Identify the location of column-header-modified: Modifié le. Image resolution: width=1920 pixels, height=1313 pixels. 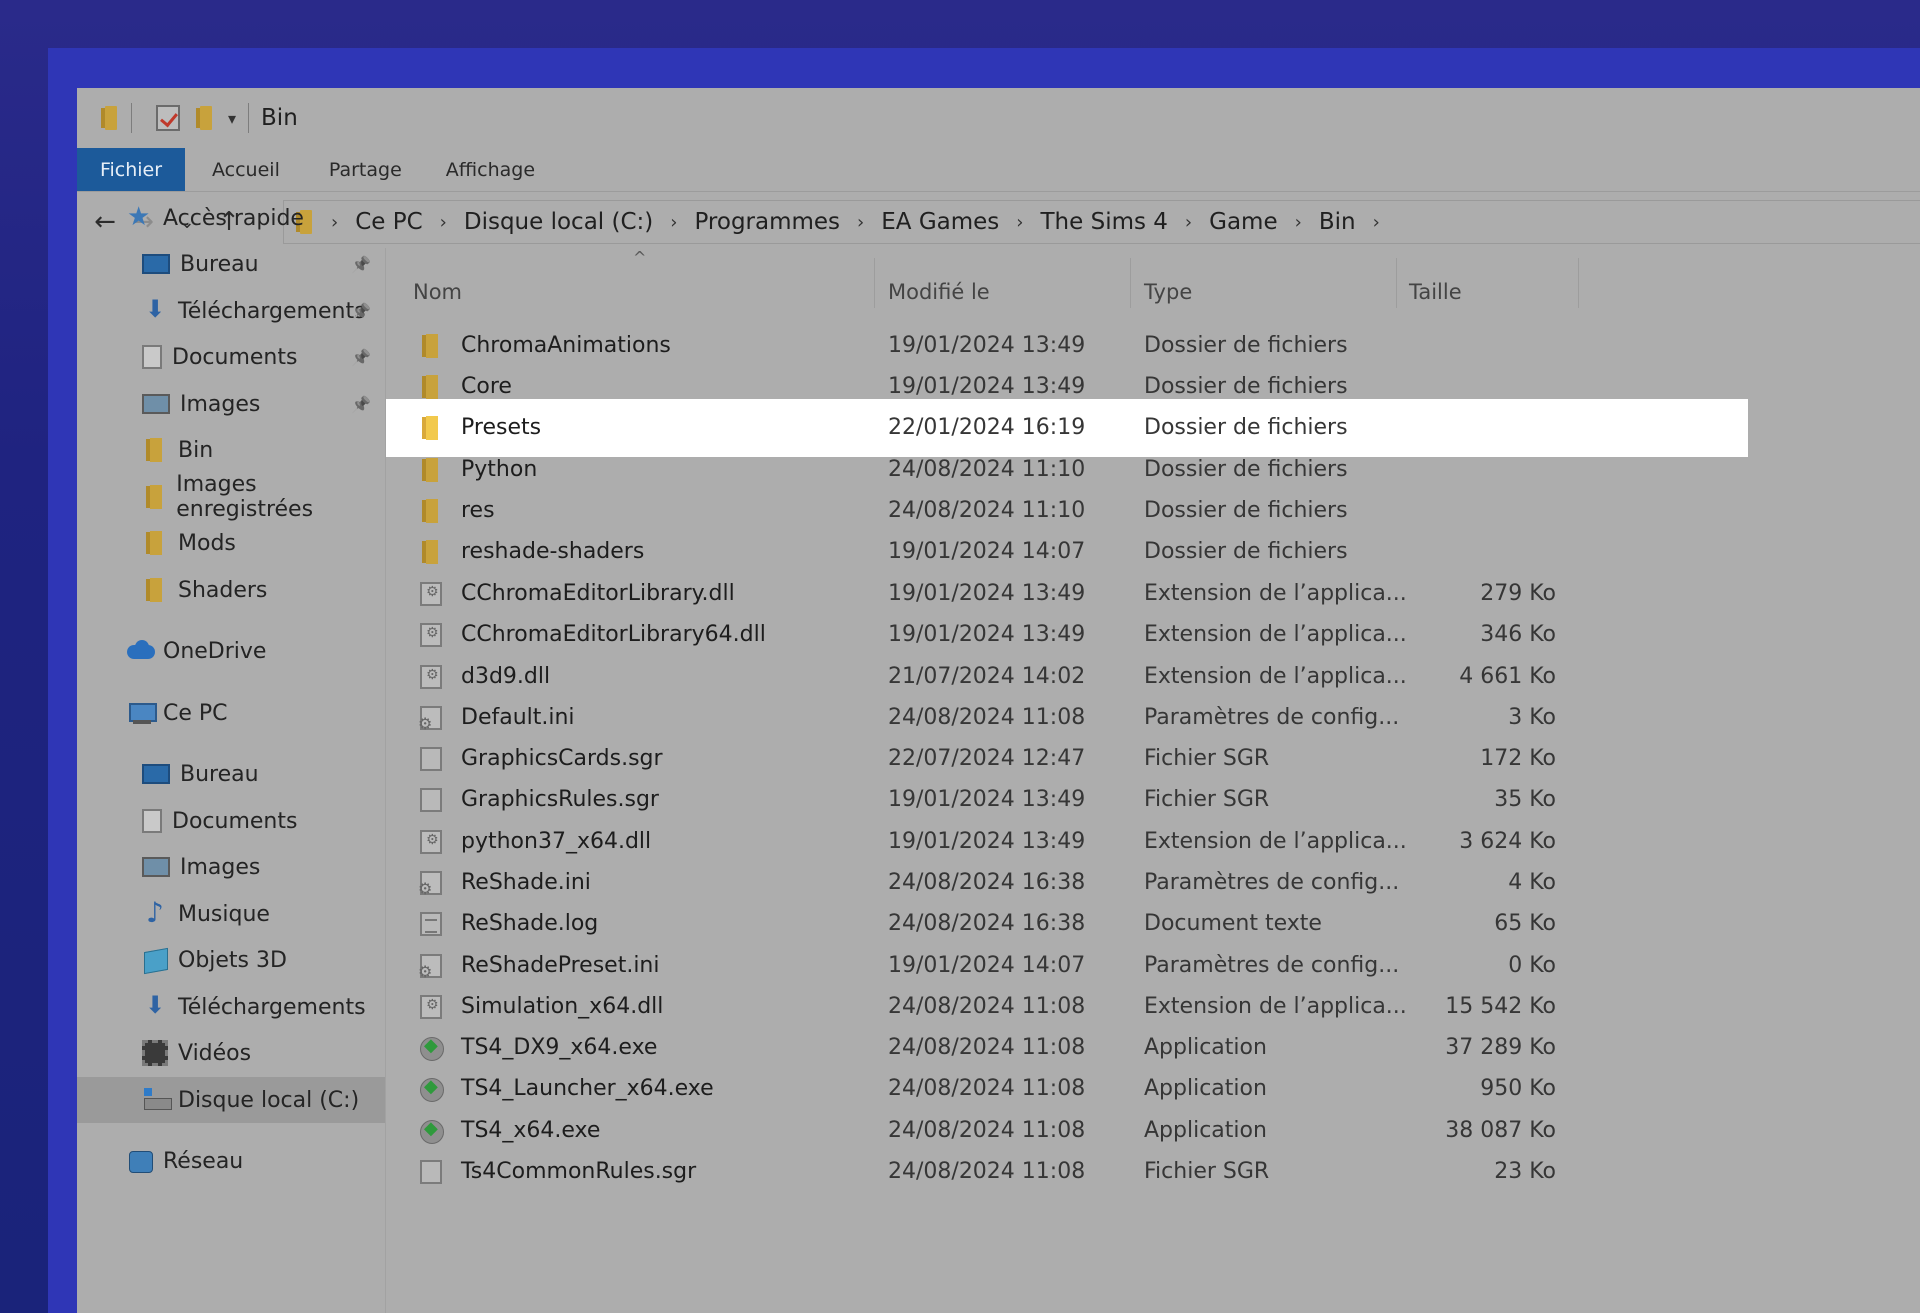
(939, 282).